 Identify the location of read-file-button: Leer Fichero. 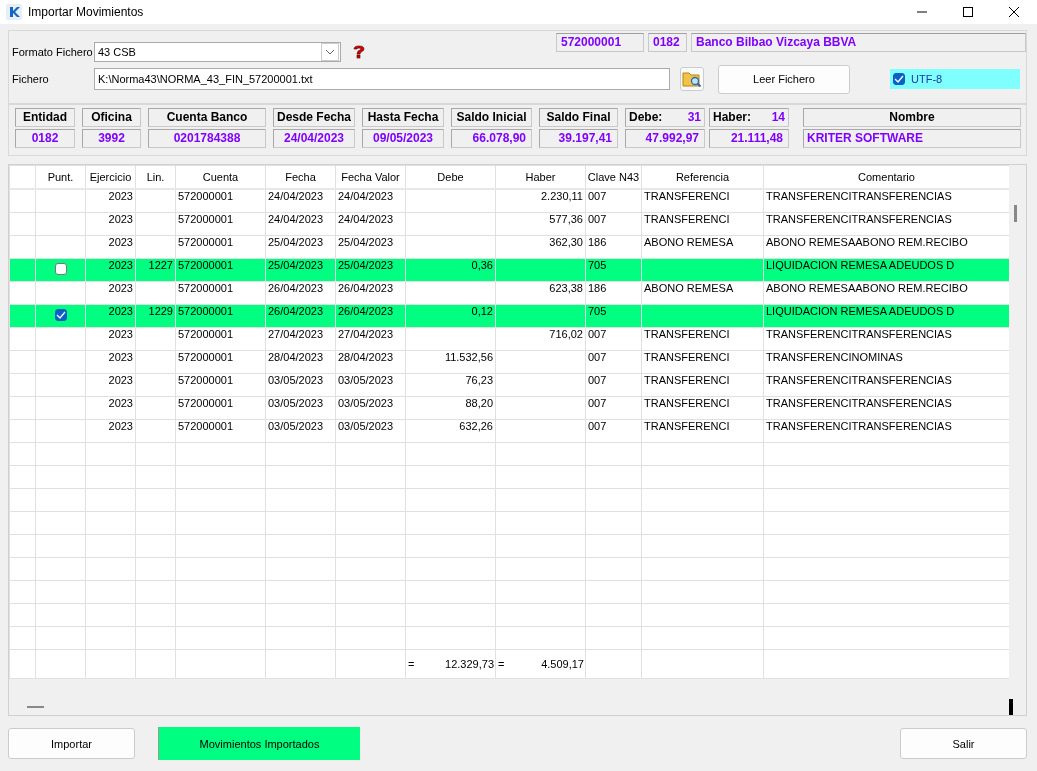
(784, 79).